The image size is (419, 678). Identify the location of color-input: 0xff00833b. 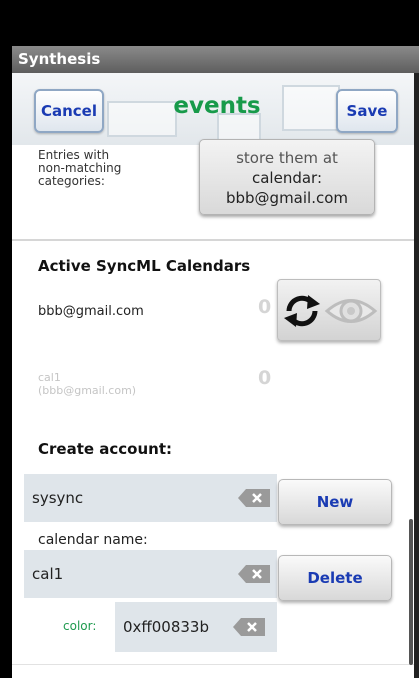
(196, 627).